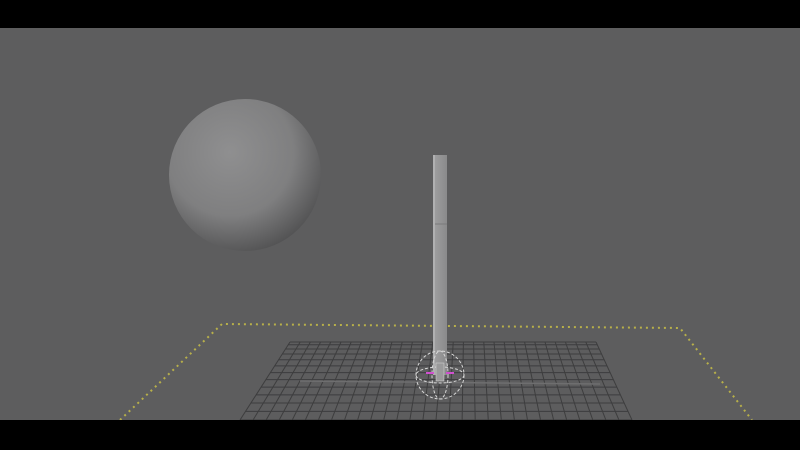 The image size is (800, 450). Describe the element at coordinates (400, 435) in the screenshot. I see `letterbox-bottom` at that location.